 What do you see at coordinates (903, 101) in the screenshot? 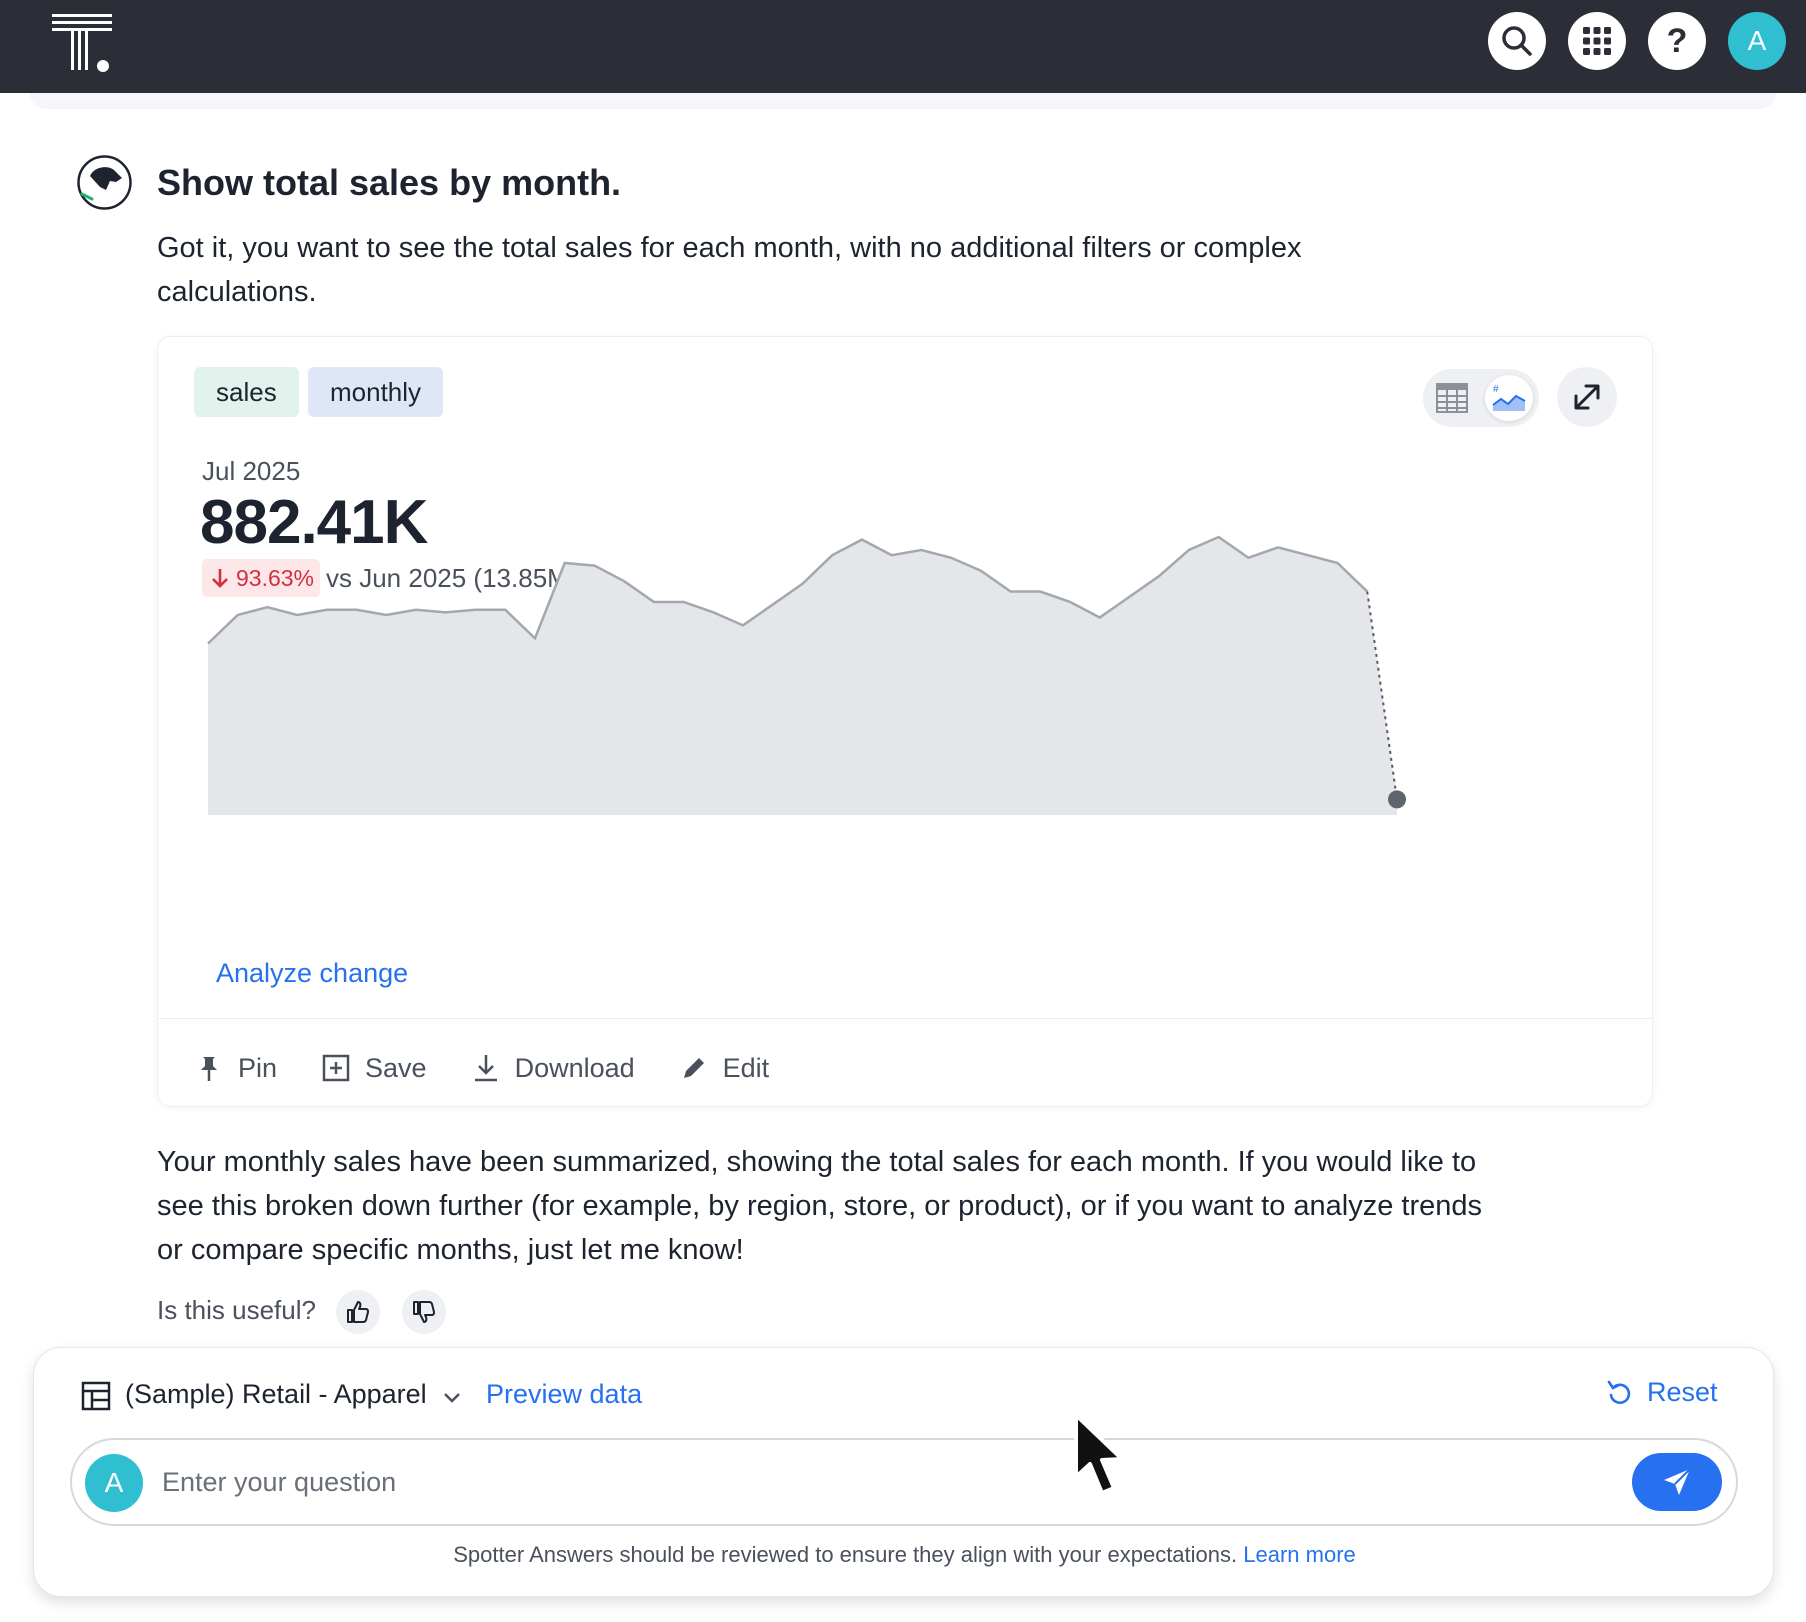
I see `header-shadow` at bounding box center [903, 101].